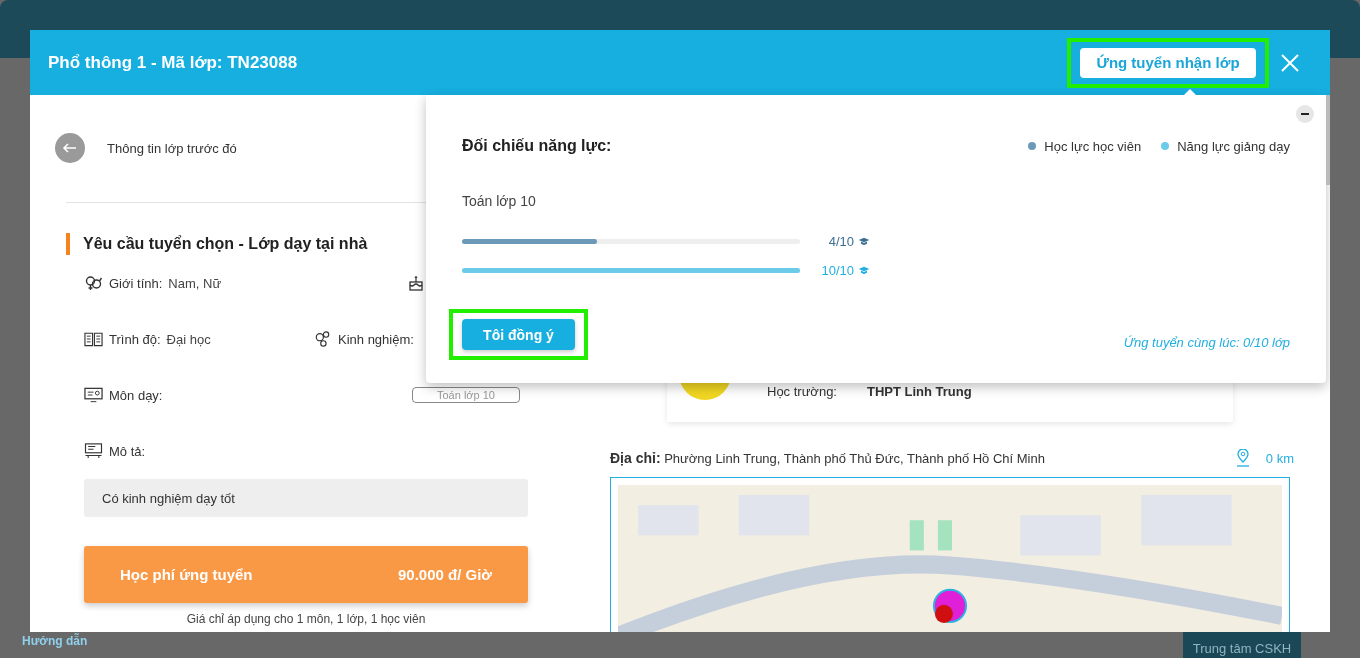 This screenshot has height=658, width=1360. What do you see at coordinates (93, 283) in the screenshot?
I see `gender-icon` at bounding box center [93, 283].